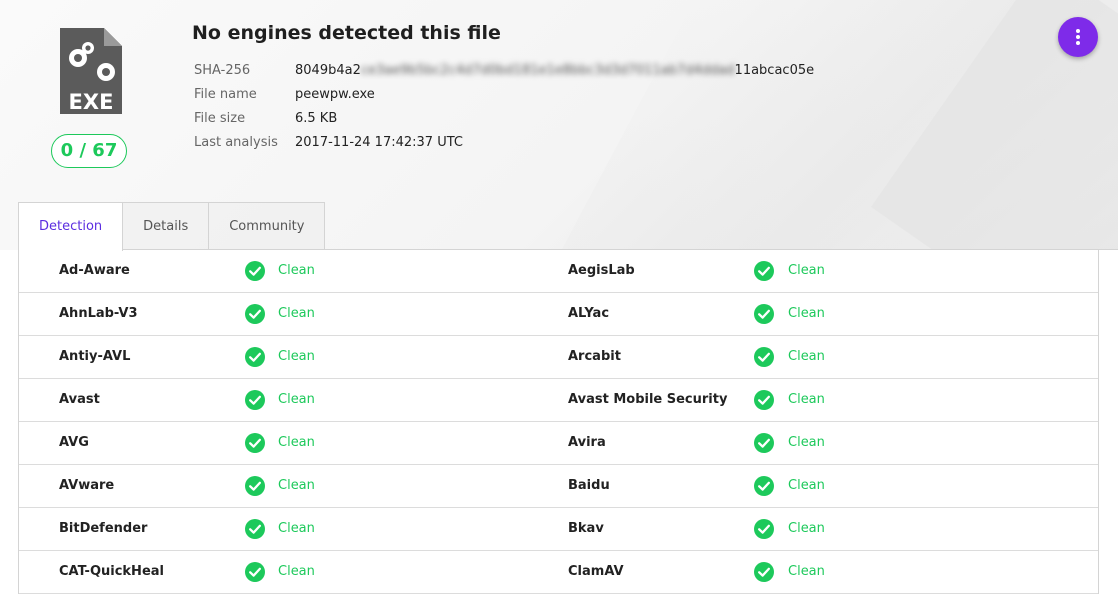  Describe the element at coordinates (74, 442) in the screenshot. I see `engine-name: AVG` at that location.